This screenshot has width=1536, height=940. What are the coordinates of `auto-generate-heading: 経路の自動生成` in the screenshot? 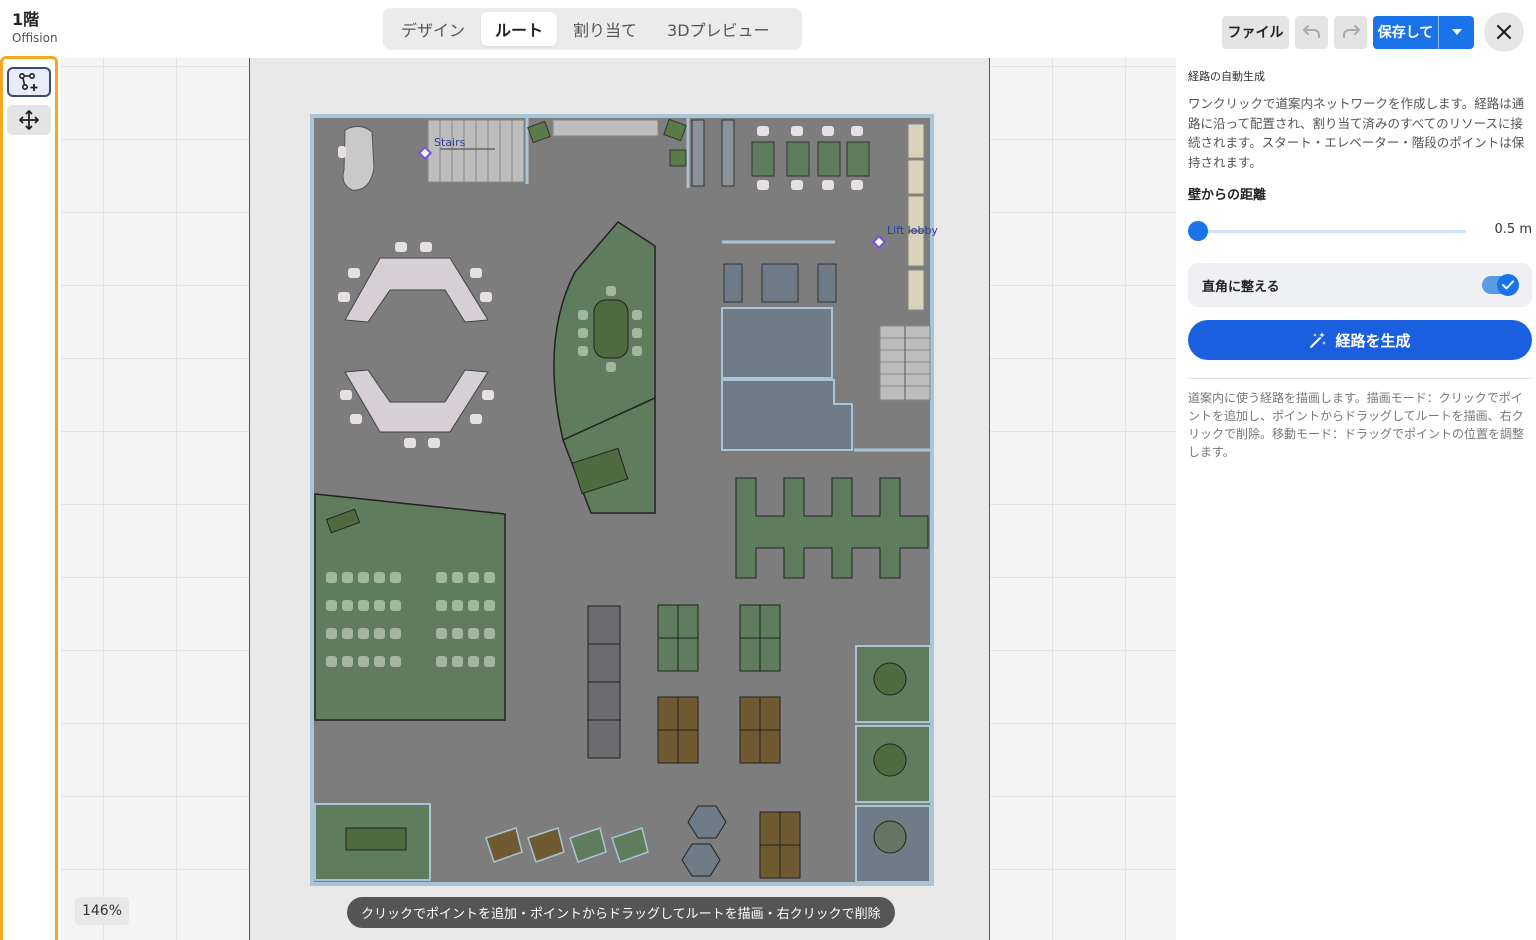 It's located at (1226, 76).